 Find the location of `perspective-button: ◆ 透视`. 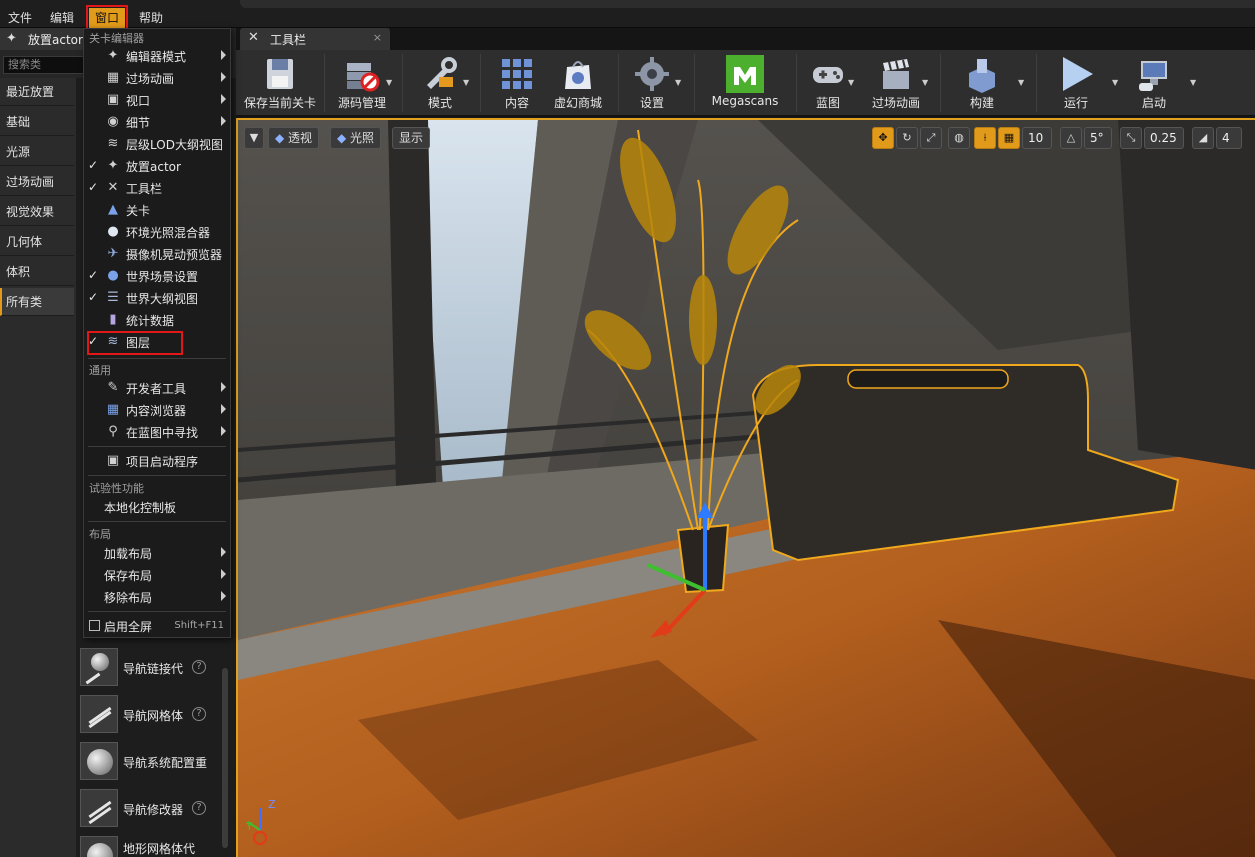

perspective-button: ◆ 透视 is located at coordinates (294, 138).